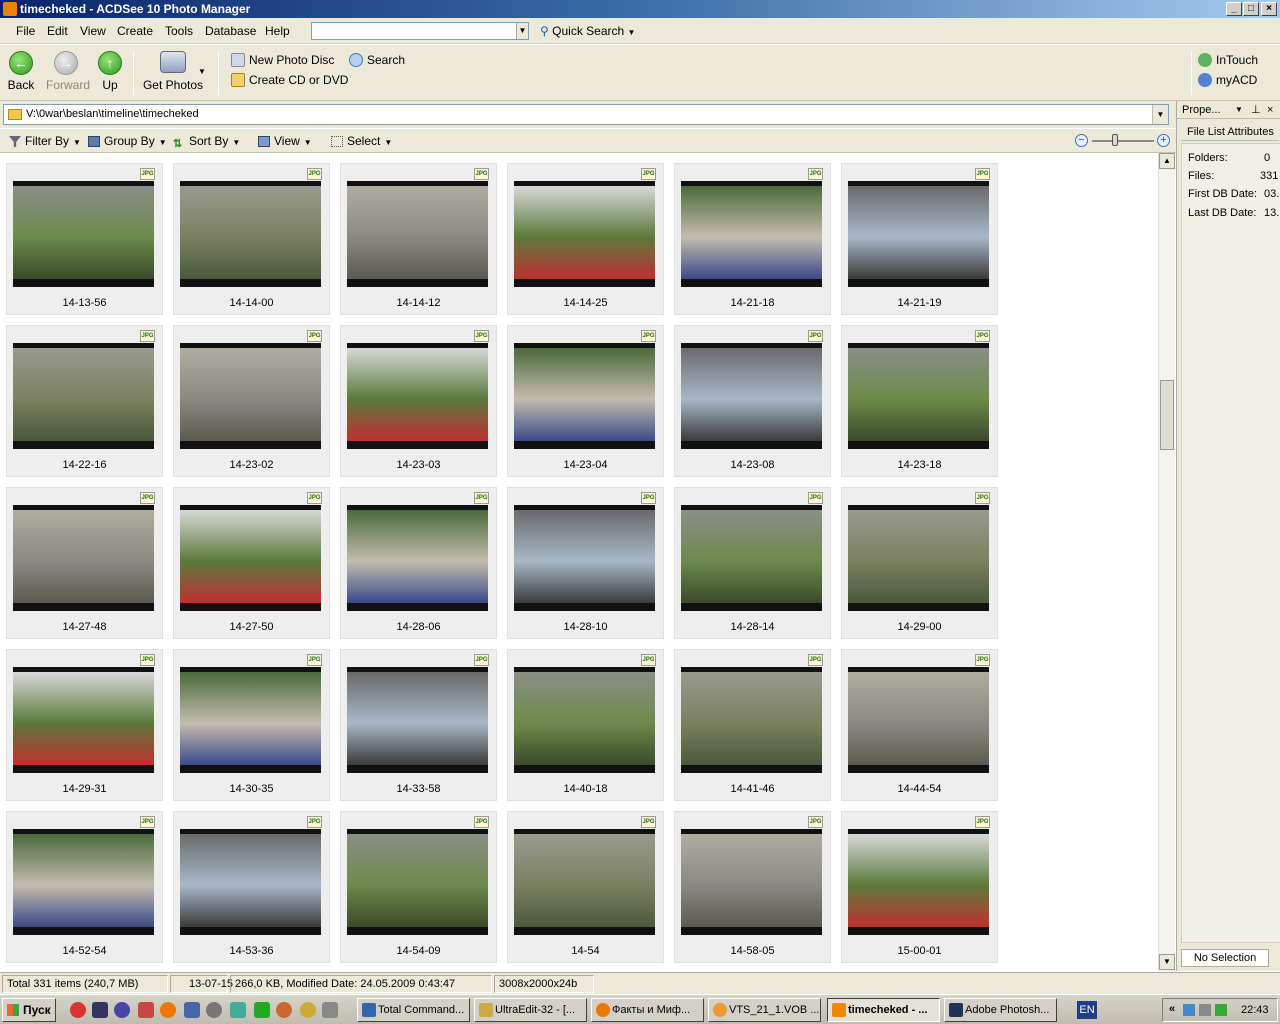 The image size is (1280, 1024). What do you see at coordinates (1225, 958) in the screenshot?
I see `no-selection-tab: No Selection` at bounding box center [1225, 958].